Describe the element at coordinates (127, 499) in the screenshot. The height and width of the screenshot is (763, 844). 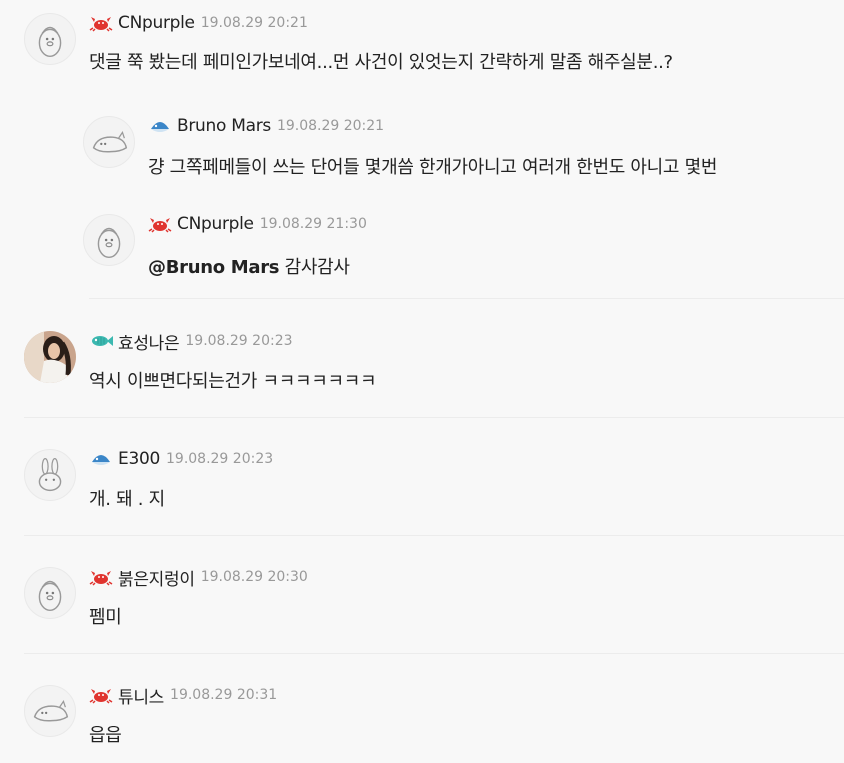
I see `comment-text: 개. 돼 . 지` at that location.